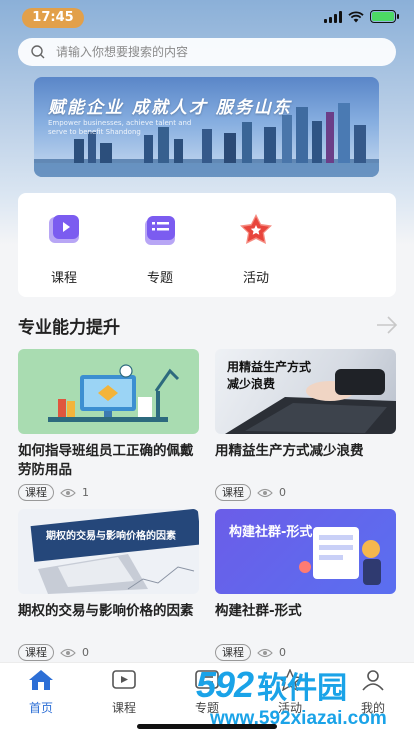 Image resolution: width=414 pixels, height=736 pixels. What do you see at coordinates (255, 278) in the screenshot?
I see `category-label: 活动` at bounding box center [255, 278].